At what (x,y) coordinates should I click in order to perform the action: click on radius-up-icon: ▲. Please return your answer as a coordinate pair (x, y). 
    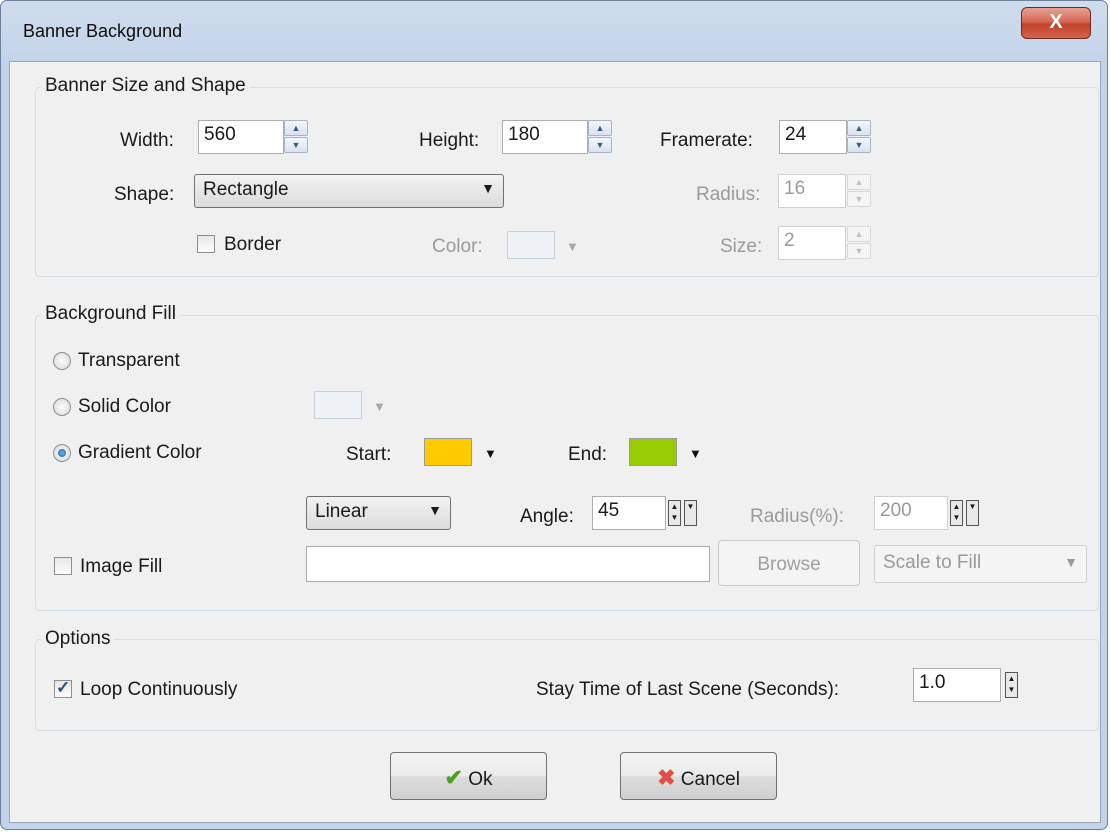
    Looking at the image, I should click on (859, 182).